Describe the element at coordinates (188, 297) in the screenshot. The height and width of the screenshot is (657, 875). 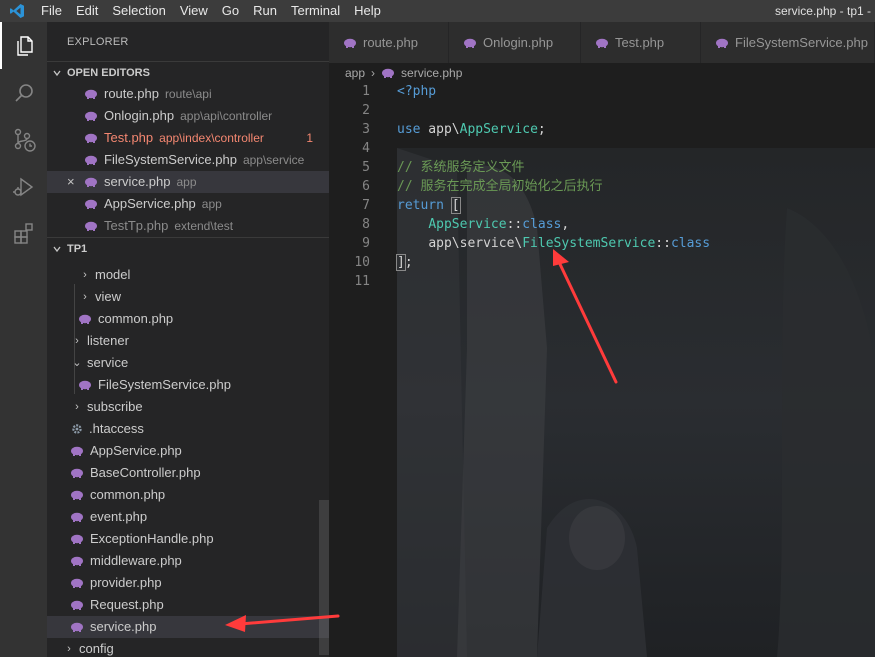
I see `tree-folder: › view` at that location.